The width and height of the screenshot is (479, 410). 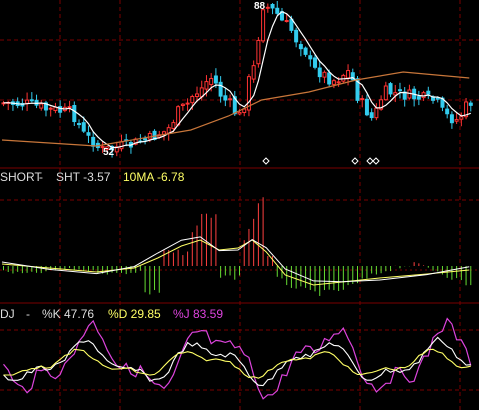 What do you see at coordinates (7, 314) in the screenshot?
I see `kdj-indicator-name: KDJ` at bounding box center [7, 314].